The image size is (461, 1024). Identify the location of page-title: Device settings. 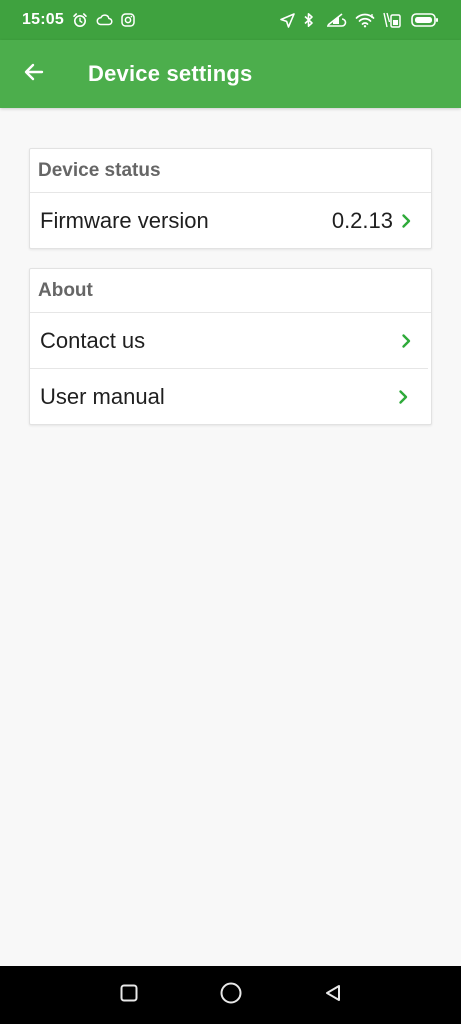
(170, 73).